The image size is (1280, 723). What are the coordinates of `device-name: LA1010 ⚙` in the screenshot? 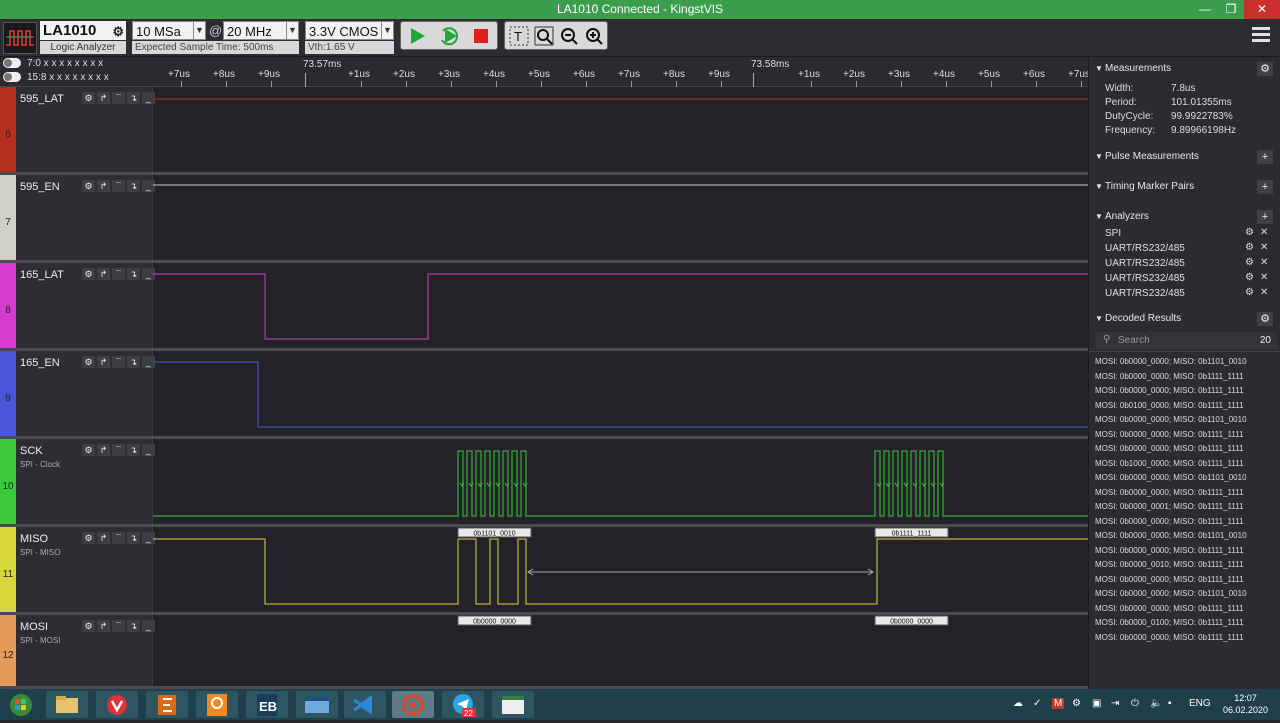 It's located at (83, 30).